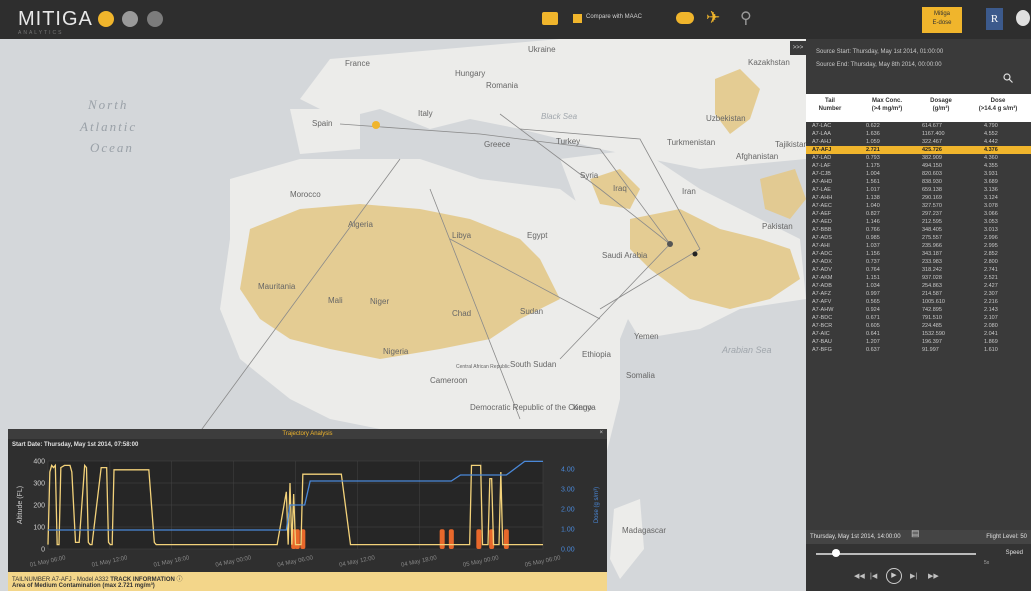 Image resolution: width=1031 pixels, height=591 pixels. I want to click on ocean-label: Ocean, so click(112, 147).